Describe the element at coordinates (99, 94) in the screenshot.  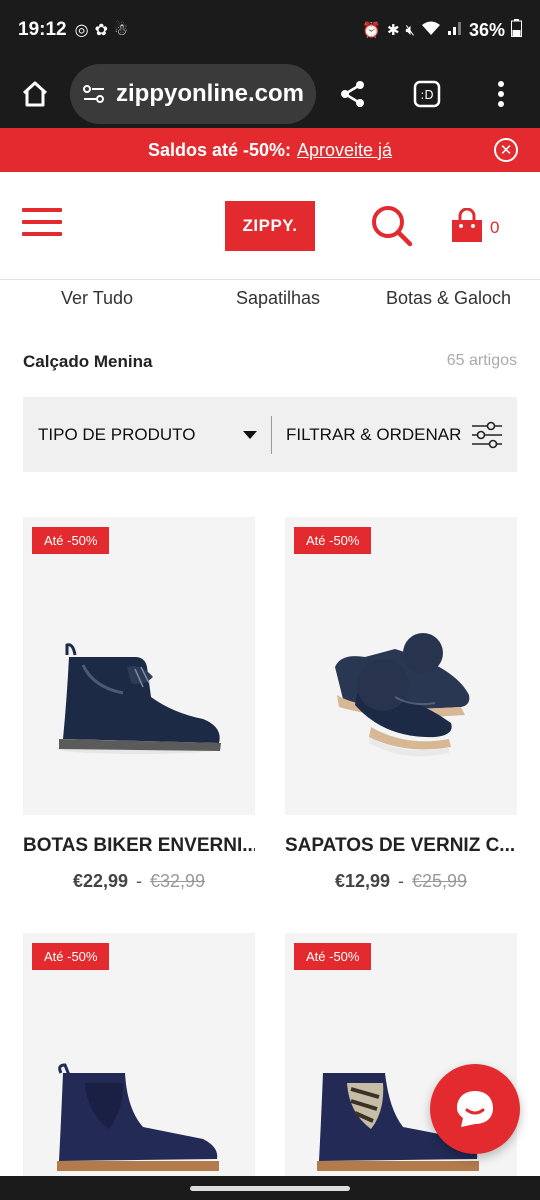
I see `site-settings-icon` at that location.